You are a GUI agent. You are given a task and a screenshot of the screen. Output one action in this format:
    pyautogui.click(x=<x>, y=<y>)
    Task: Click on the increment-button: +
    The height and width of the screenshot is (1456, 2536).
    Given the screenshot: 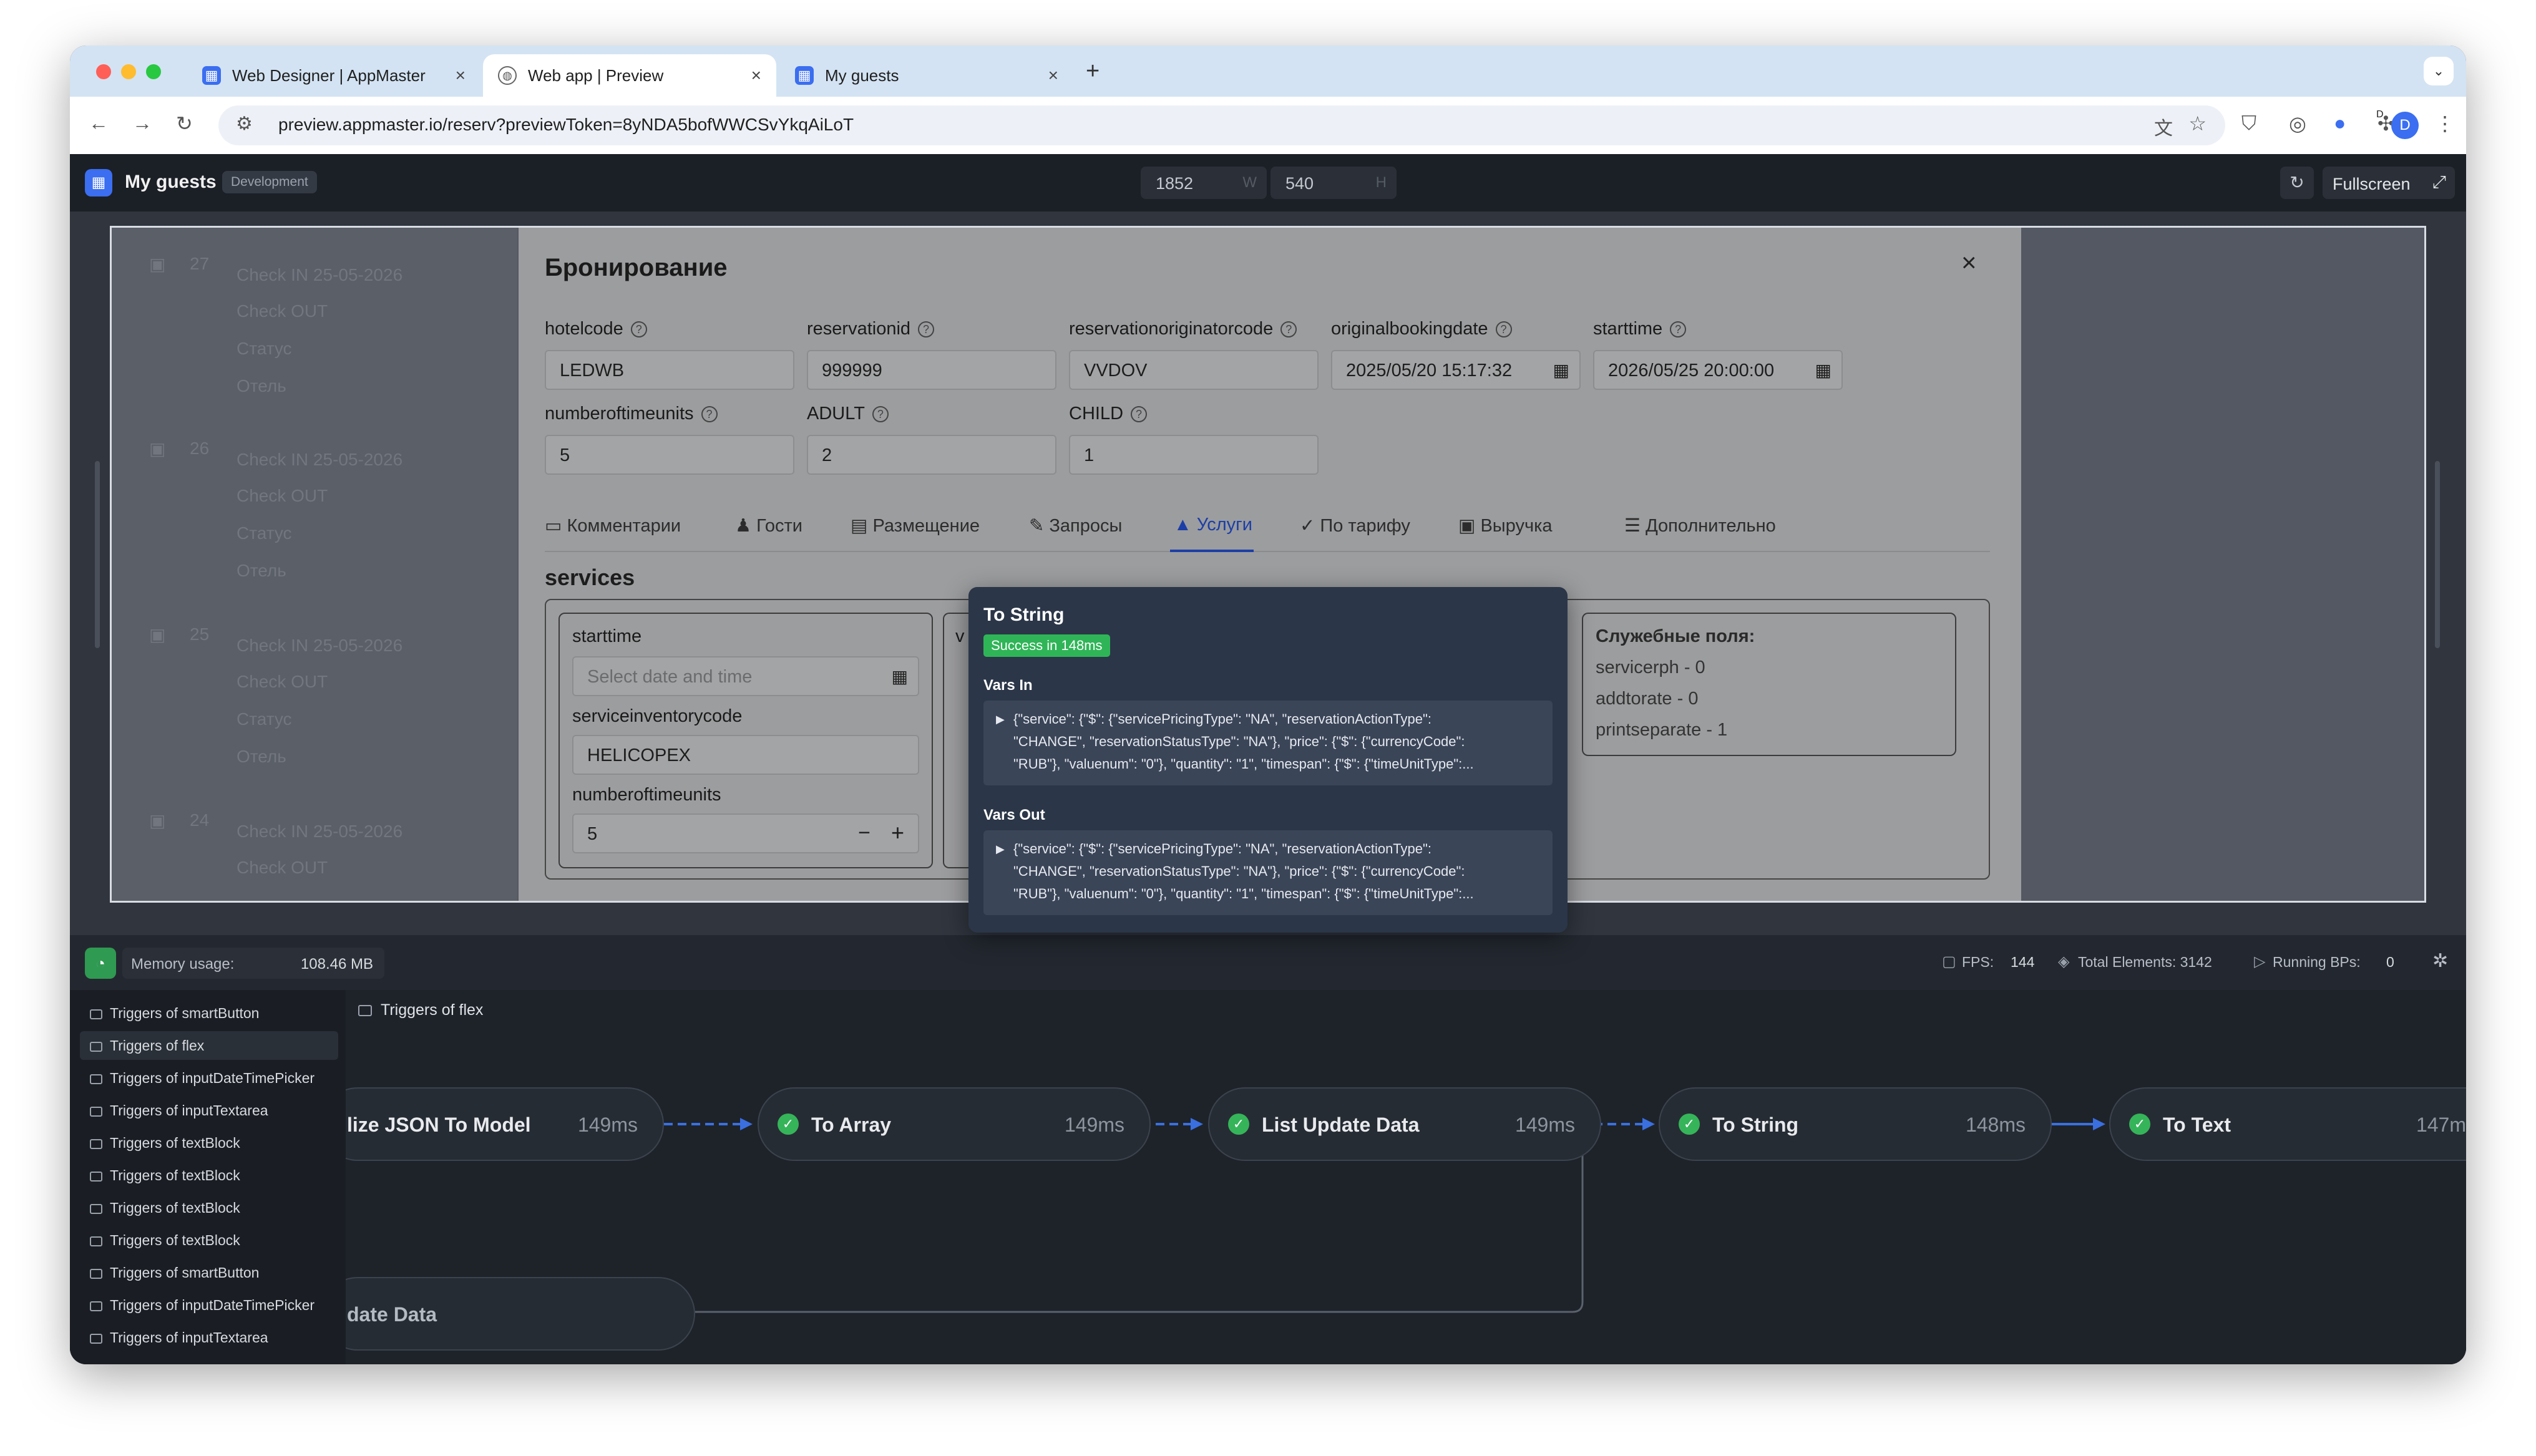 What is the action you would take?
    pyautogui.click(x=897, y=833)
    